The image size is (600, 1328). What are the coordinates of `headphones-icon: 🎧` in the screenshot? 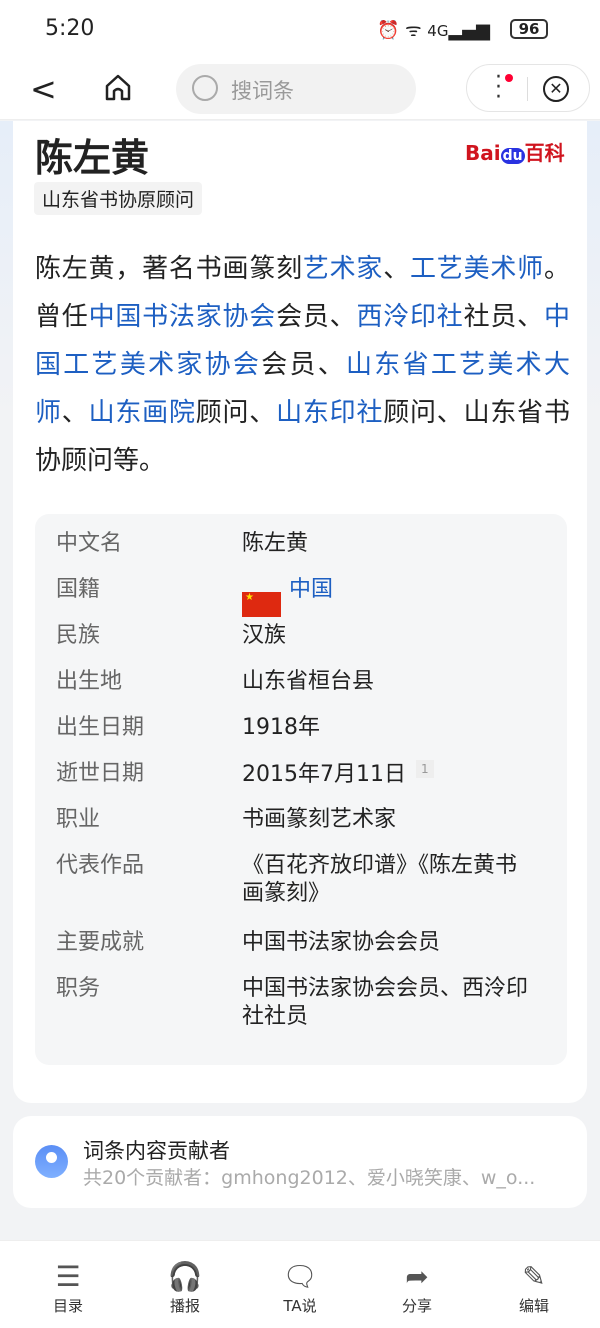 It's located at (185, 1276).